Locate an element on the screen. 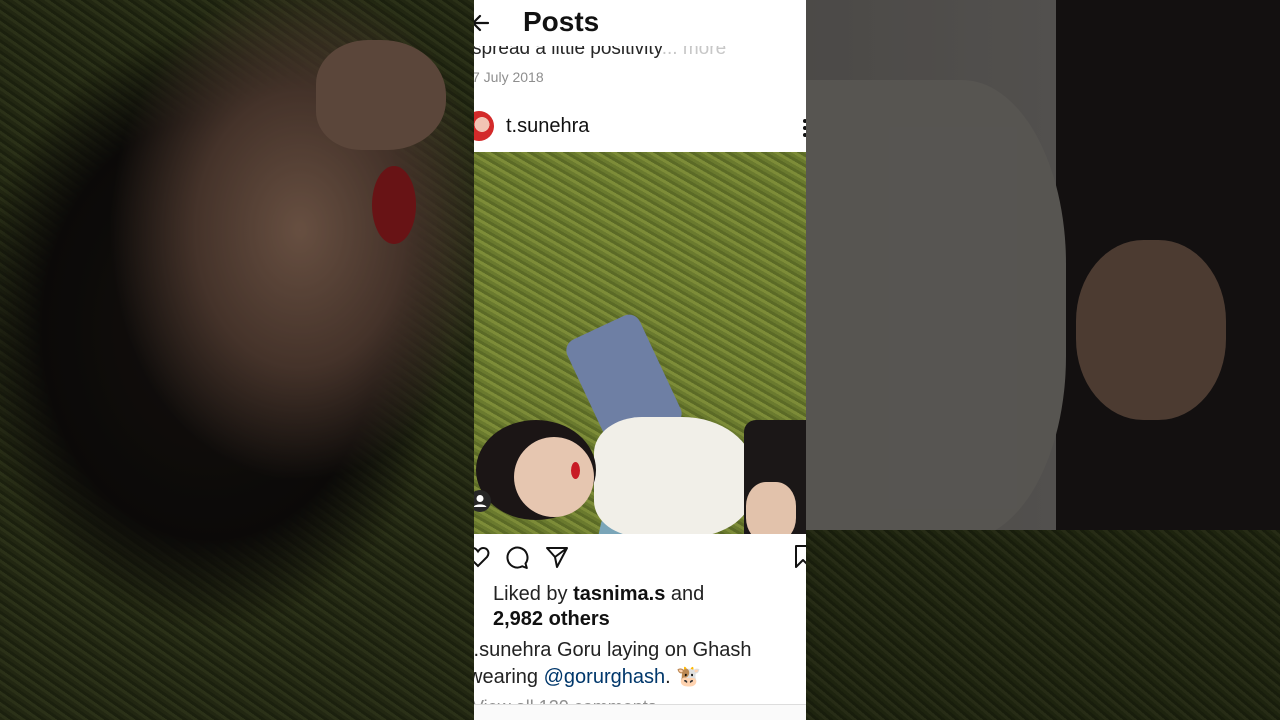 The height and width of the screenshot is (720, 1280). heart-icon is located at coordinates (482, 557).